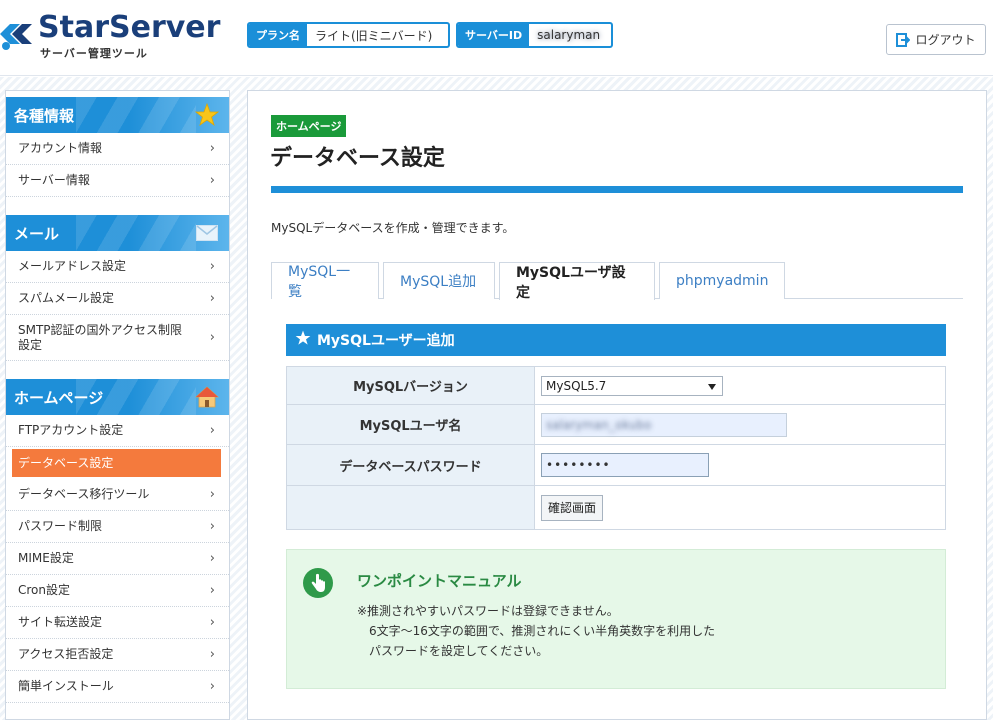 The width and height of the screenshot is (993, 720). I want to click on logo: StarServer サーバー管理ツール, so click(115, 34).